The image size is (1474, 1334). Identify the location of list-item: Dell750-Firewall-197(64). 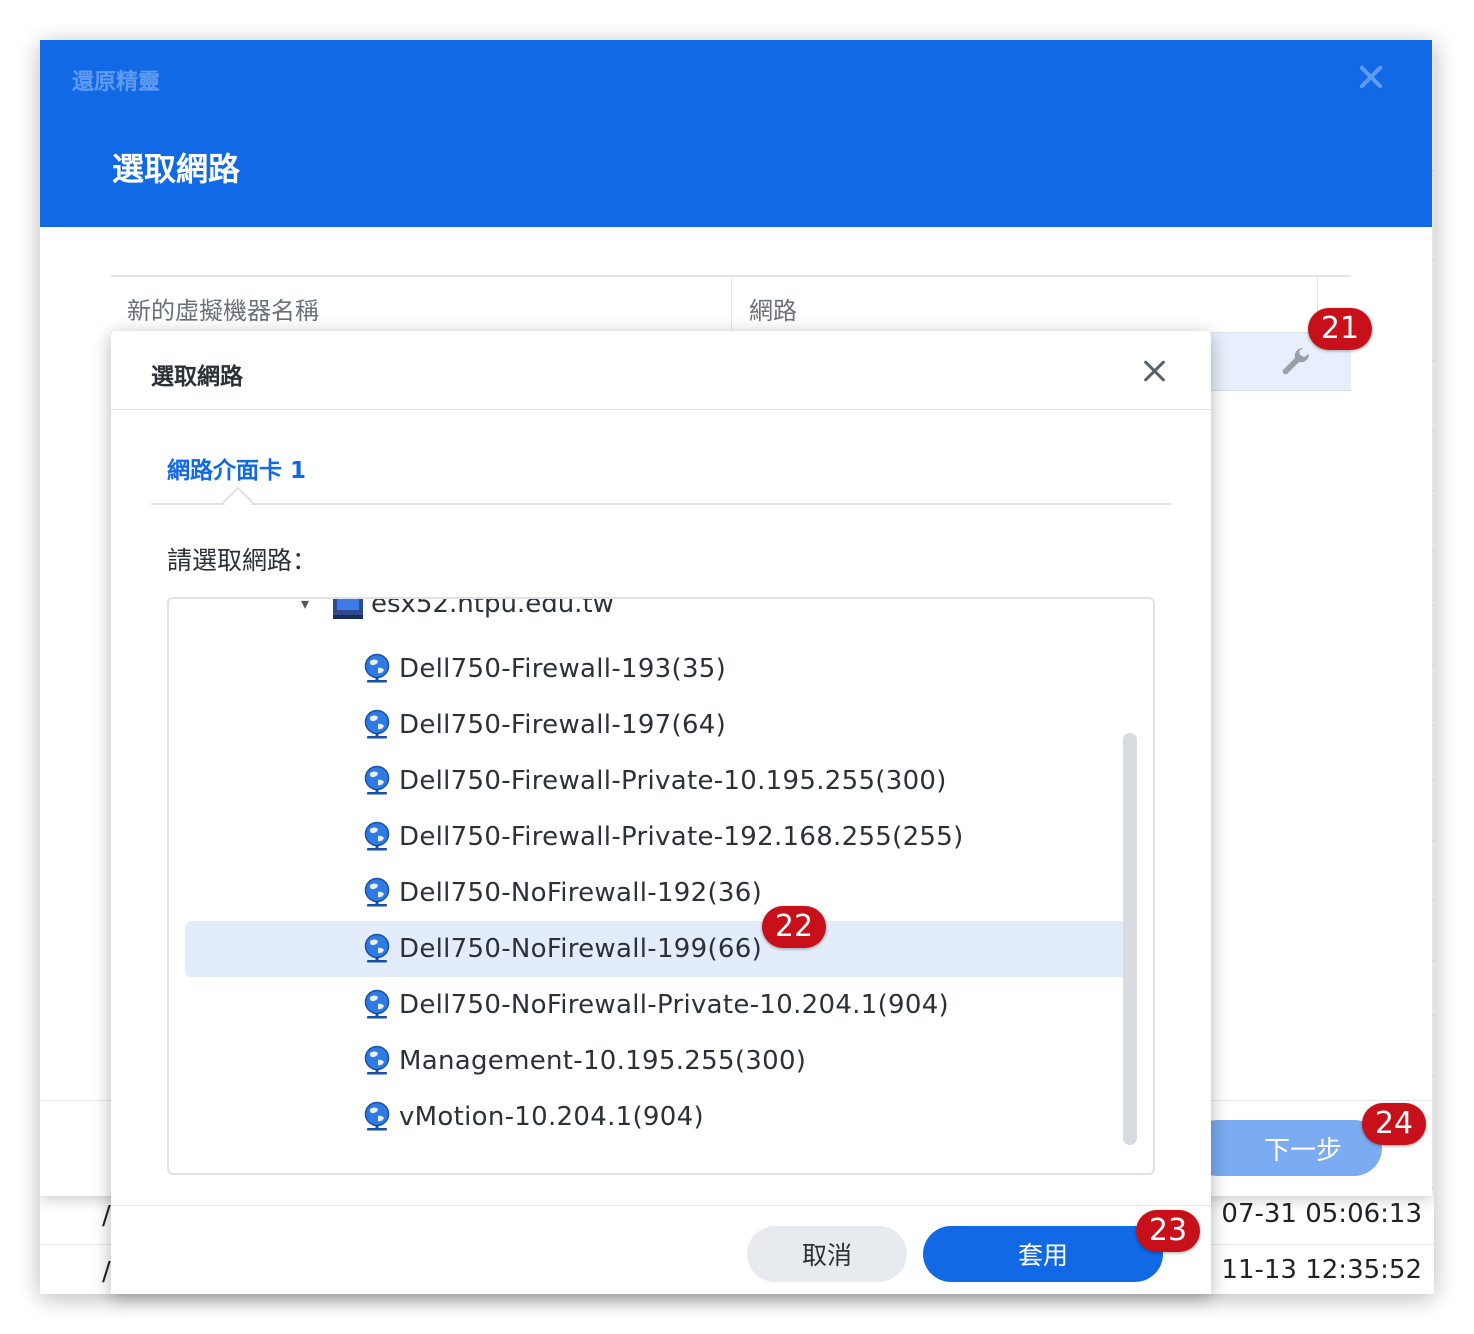
(661, 725).